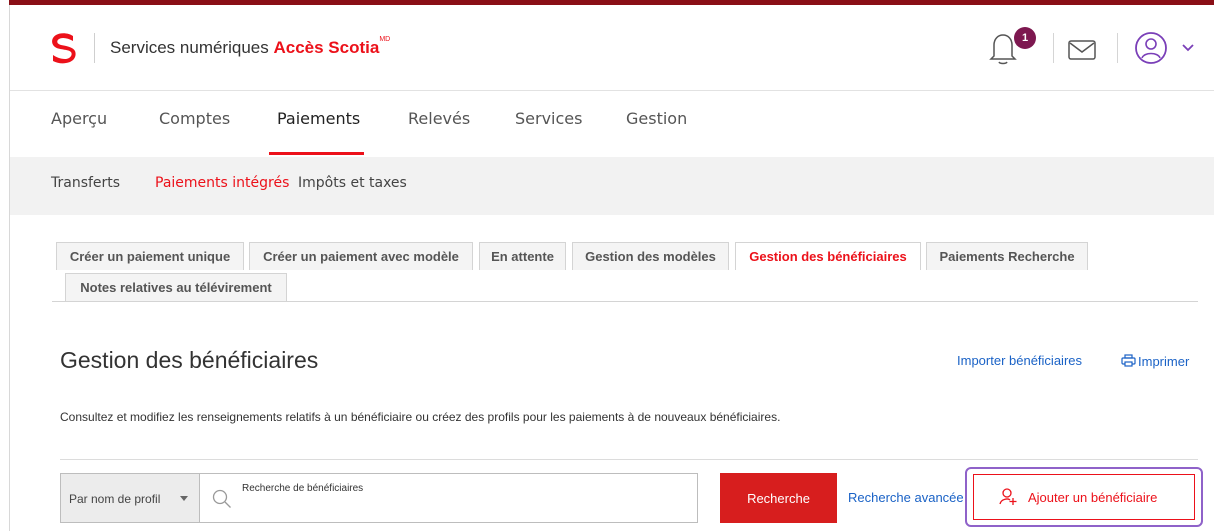  What do you see at coordinates (221, 498) in the screenshot?
I see `search-icon` at bounding box center [221, 498].